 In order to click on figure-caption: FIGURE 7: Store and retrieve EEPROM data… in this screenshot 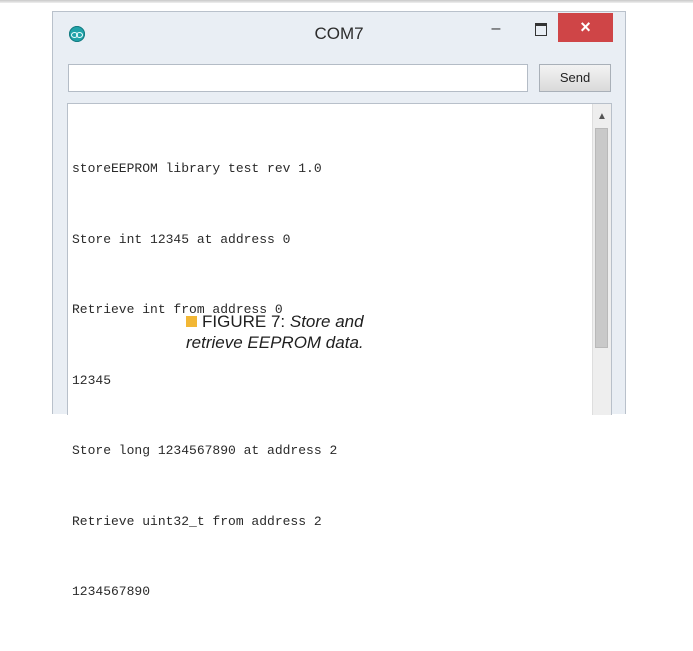, I will do `click(275, 332)`.